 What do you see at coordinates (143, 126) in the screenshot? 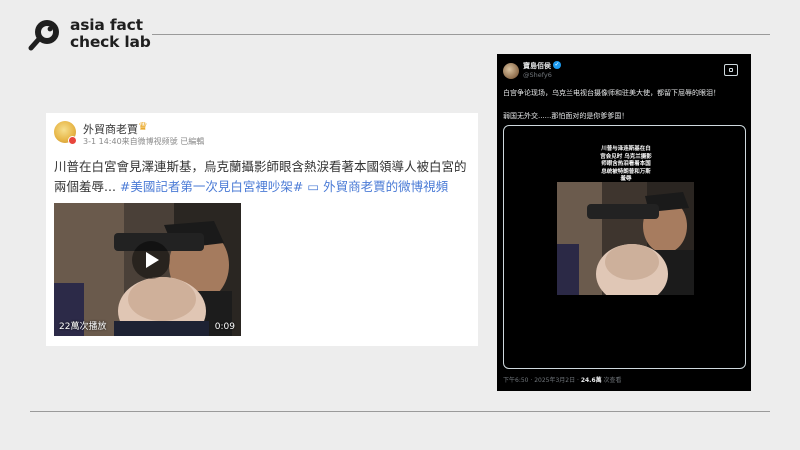
I see `crown-icon: ♛` at bounding box center [143, 126].